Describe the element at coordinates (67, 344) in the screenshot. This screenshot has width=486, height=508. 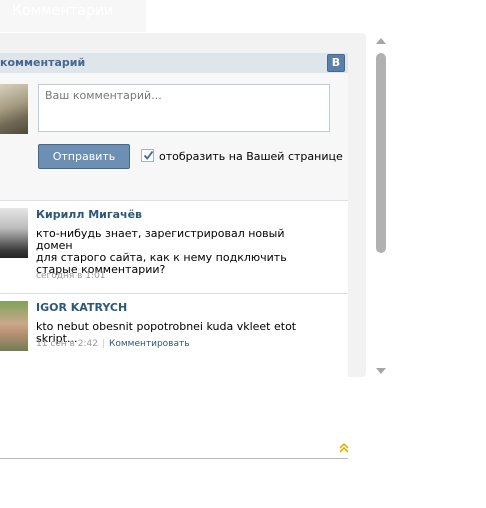
I see `comment-time: 11 сен в 2:42` at that location.